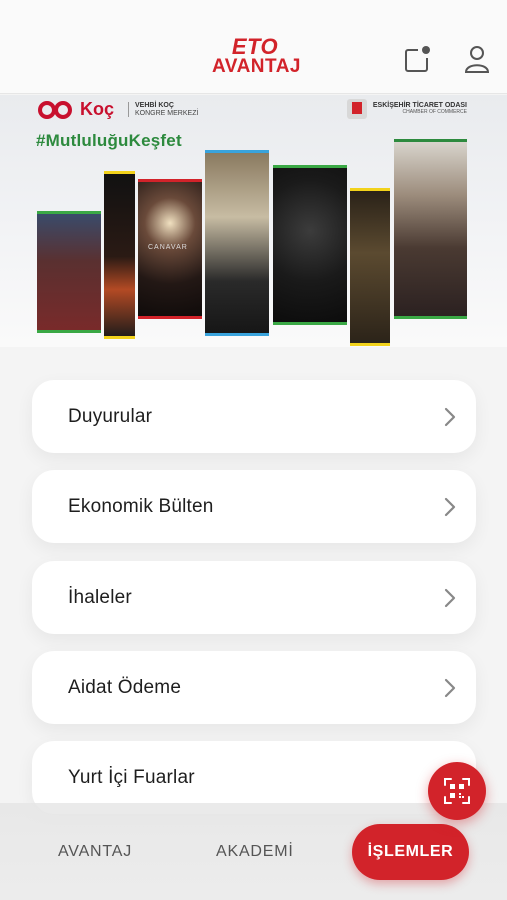  Describe the element at coordinates (125, 687) in the screenshot. I see `menu-item-label: Aidat Ödeme` at that location.